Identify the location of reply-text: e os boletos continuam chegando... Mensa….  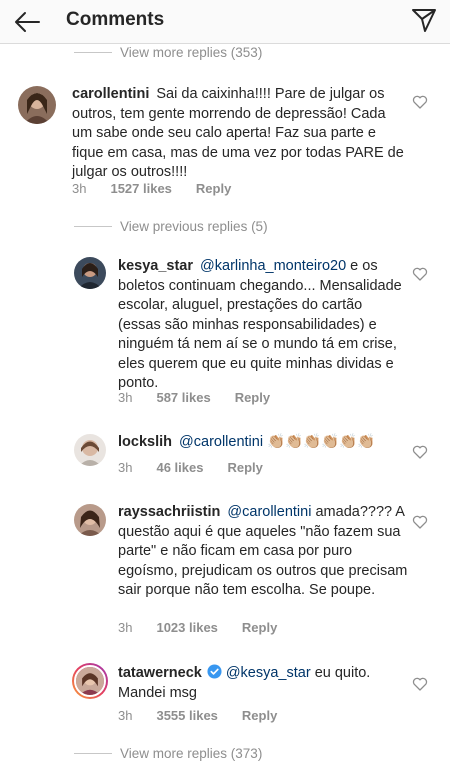
(260, 324).